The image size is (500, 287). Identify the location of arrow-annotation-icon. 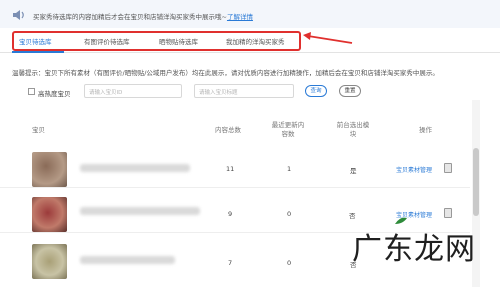
(328, 38).